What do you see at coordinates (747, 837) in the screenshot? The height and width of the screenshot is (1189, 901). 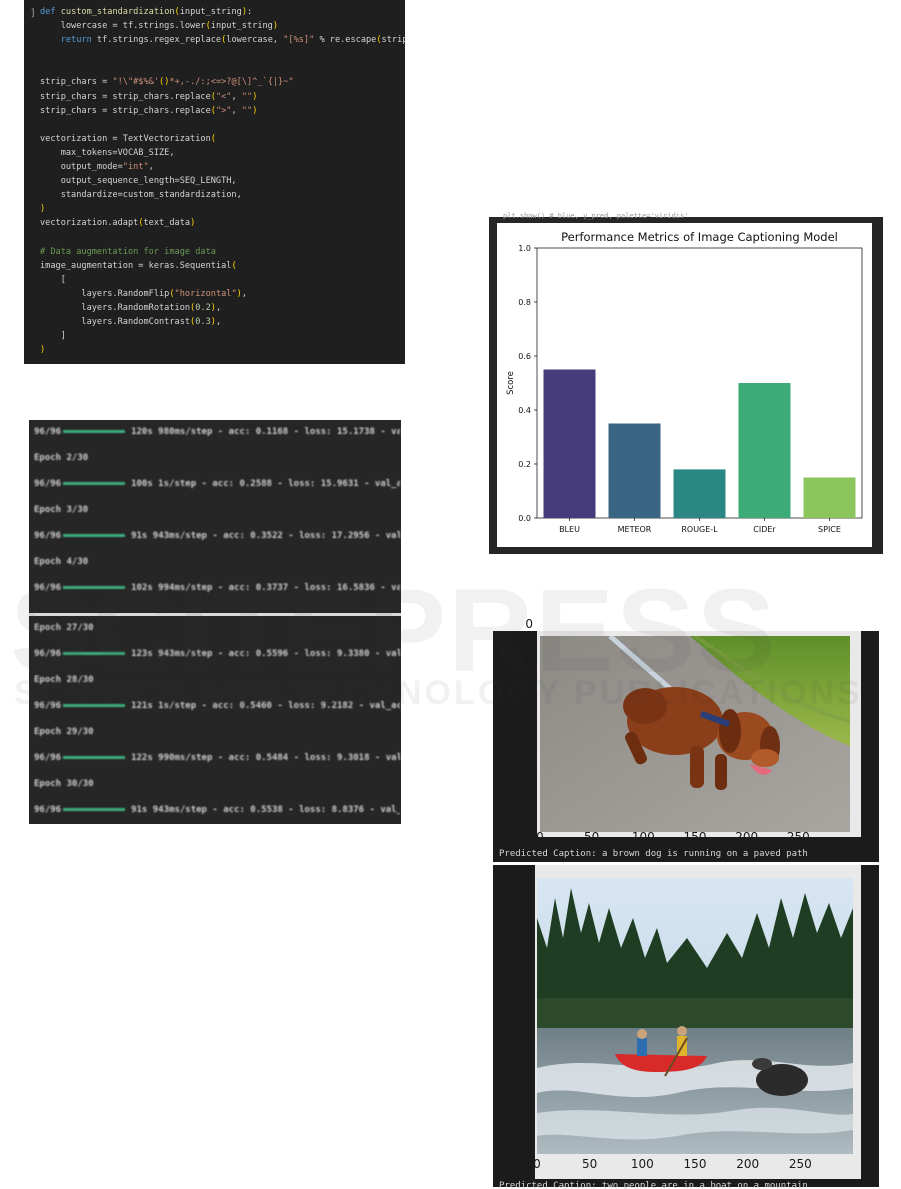 I see `dog-x-tick-label: 200` at bounding box center [747, 837].